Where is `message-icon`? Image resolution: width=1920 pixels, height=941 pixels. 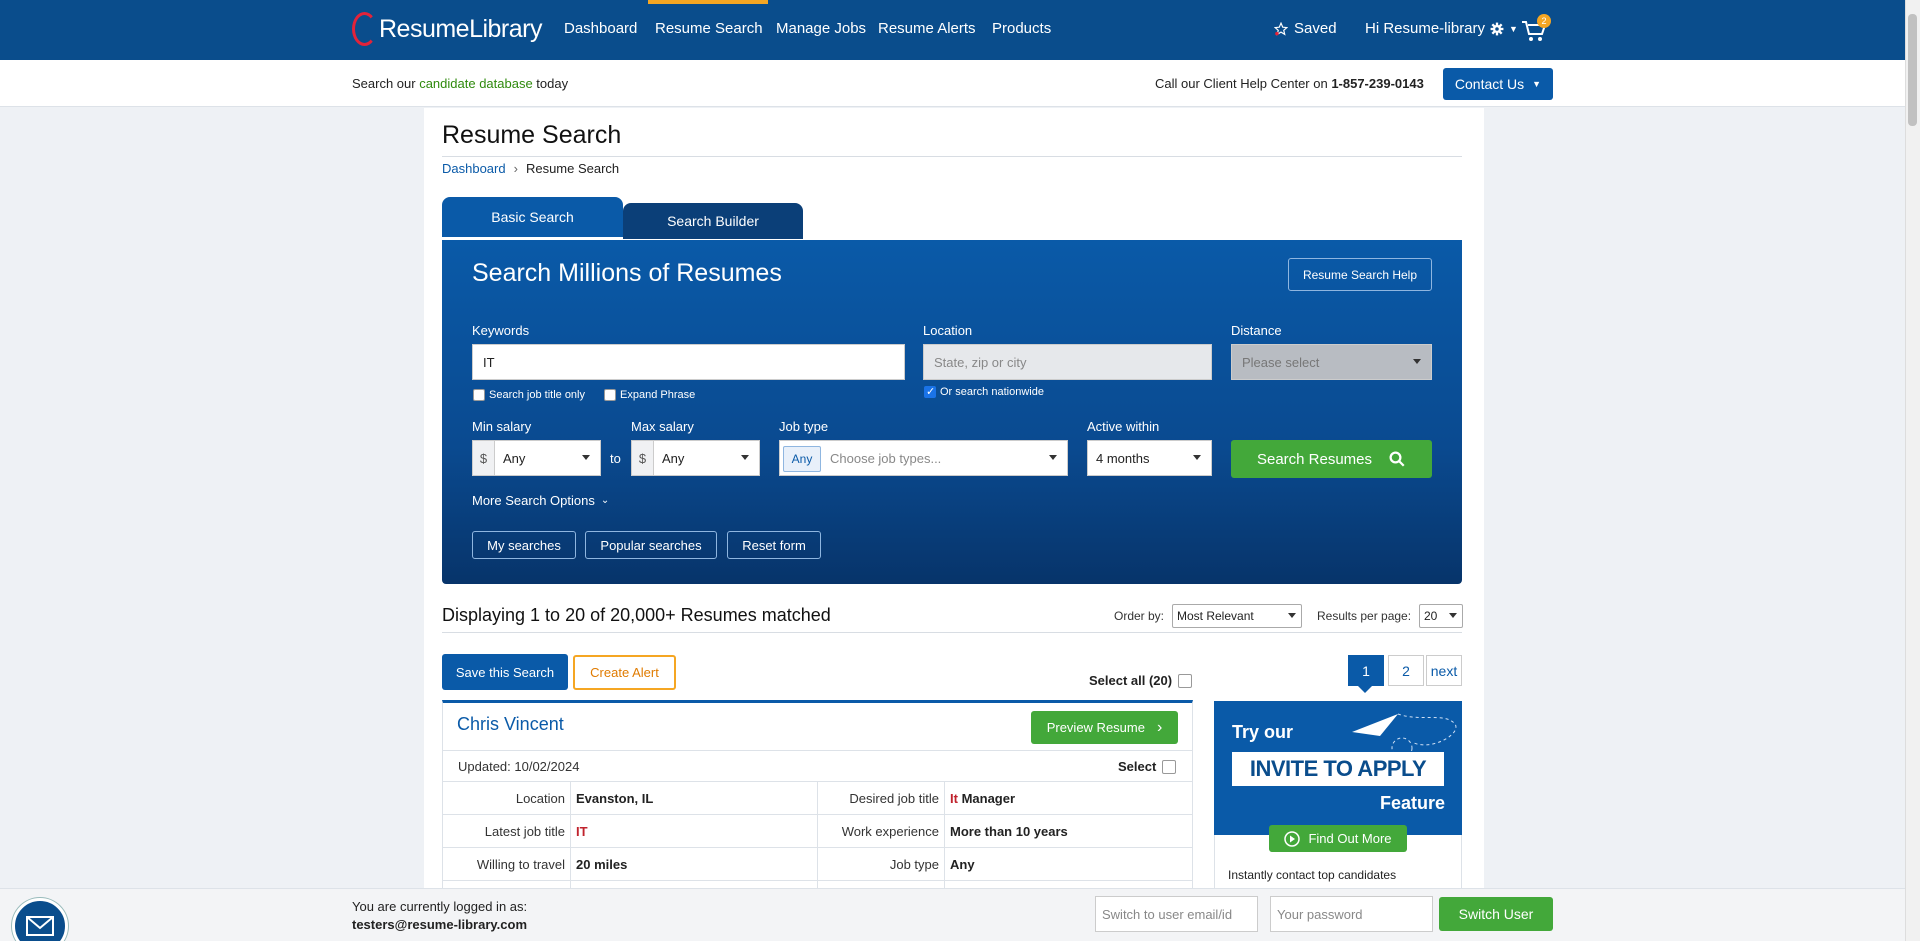
message-icon is located at coordinates (40, 919).